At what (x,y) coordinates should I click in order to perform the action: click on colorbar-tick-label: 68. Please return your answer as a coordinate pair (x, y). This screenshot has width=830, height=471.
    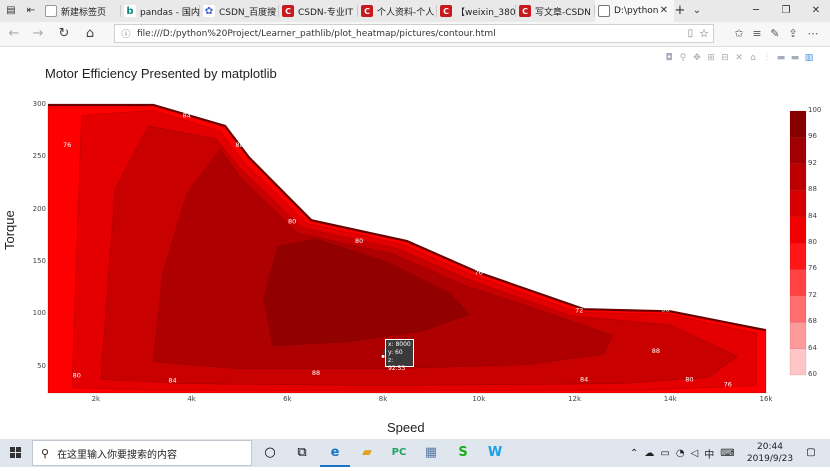
    Looking at the image, I should click on (812, 321).